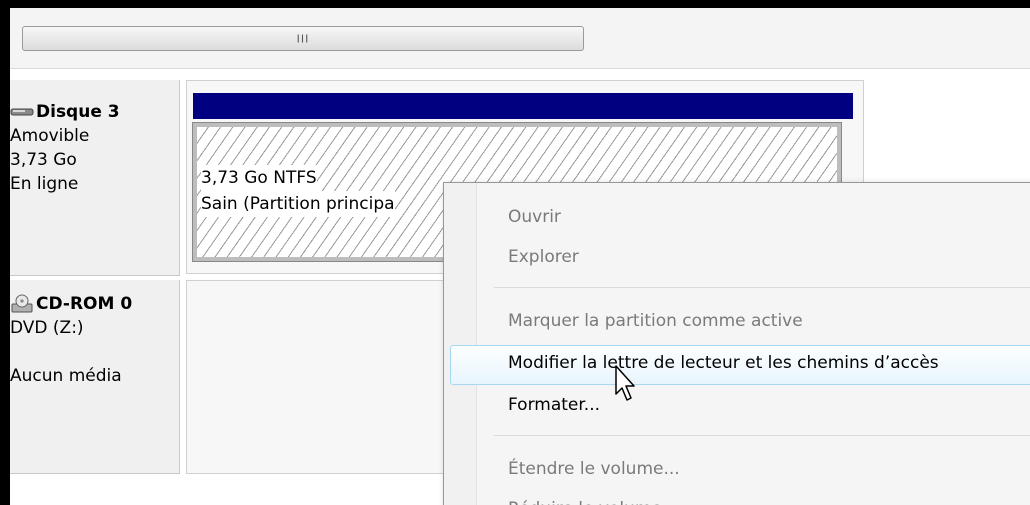  I want to click on disk-3-name: Disque 3, so click(78, 112).